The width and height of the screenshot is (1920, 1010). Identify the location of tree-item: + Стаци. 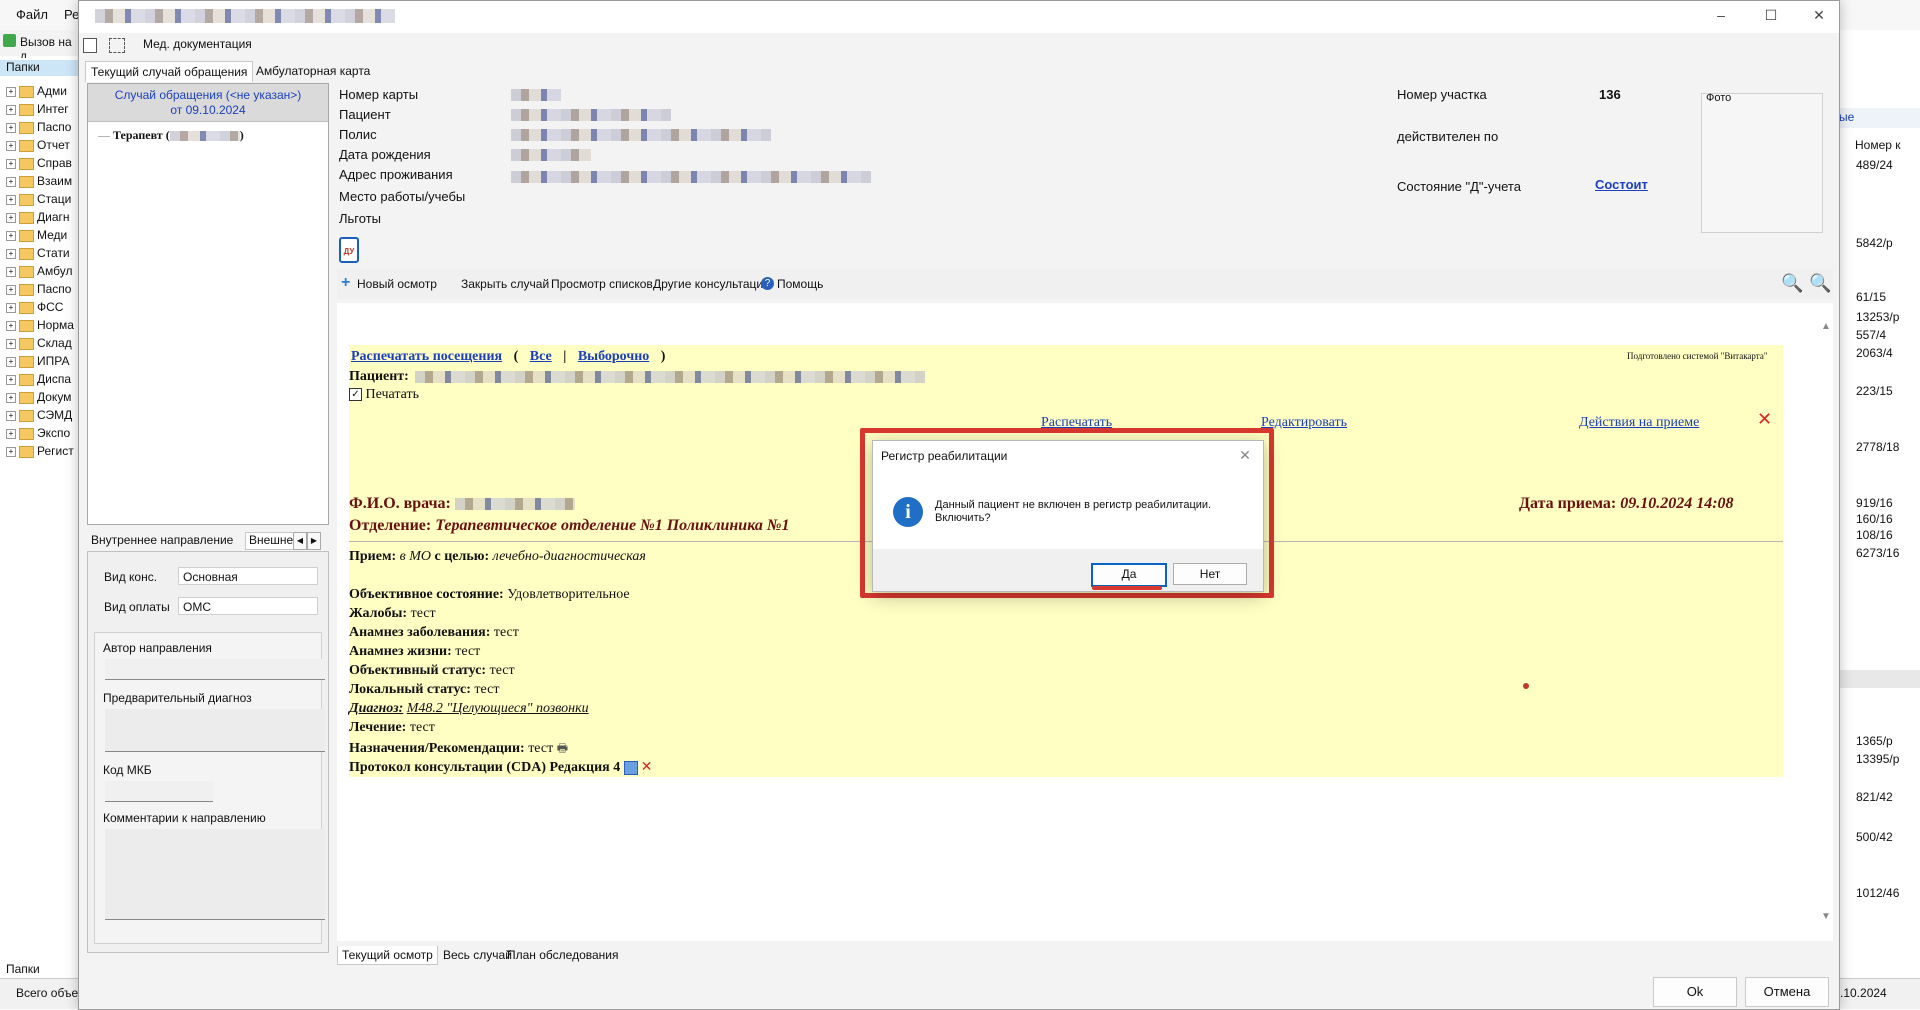
(42, 201).